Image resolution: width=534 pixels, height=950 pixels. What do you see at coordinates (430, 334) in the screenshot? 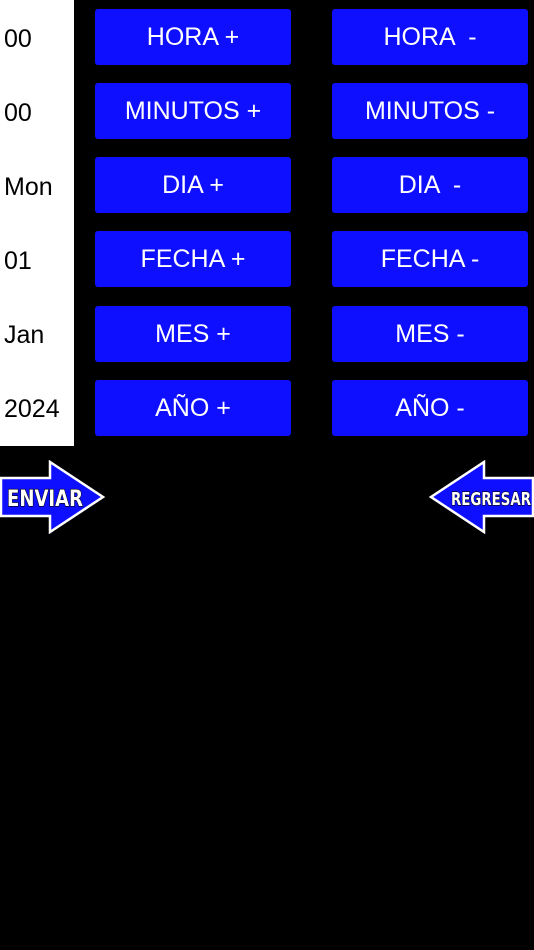
I see `month-minus-button: MES -` at bounding box center [430, 334].